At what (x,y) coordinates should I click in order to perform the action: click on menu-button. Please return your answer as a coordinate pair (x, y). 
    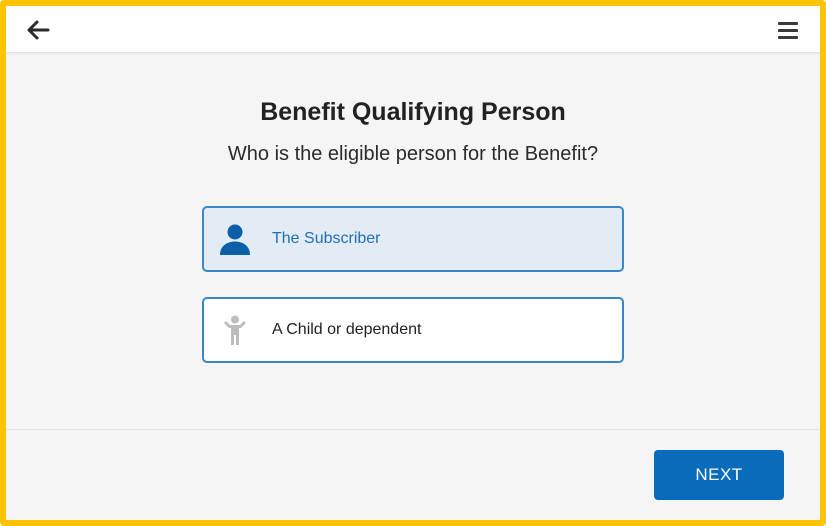
    Looking at the image, I should click on (788, 30).